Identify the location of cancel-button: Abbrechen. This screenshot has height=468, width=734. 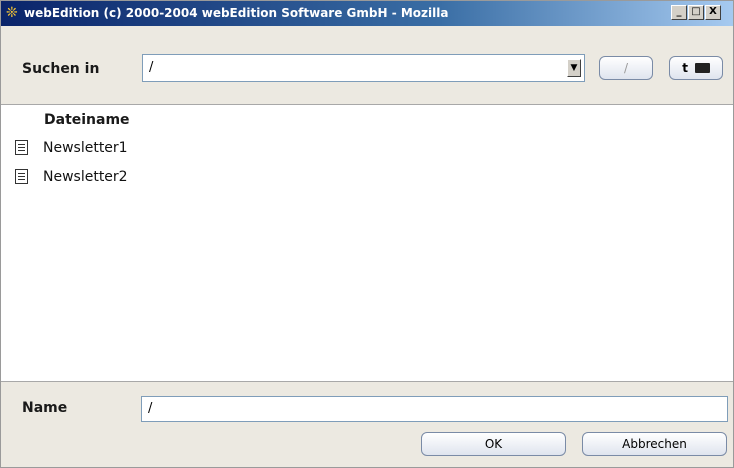
(654, 444).